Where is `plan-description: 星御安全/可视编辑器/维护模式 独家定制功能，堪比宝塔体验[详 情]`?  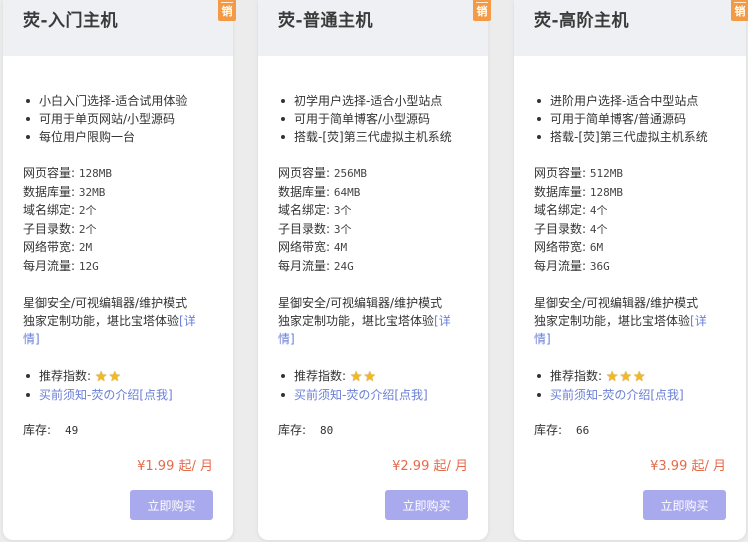 plan-description: 星御安全/可视编辑器/维护模式 独家定制功能，堪比宝塔体验[详 情] is located at coordinates (120, 321).